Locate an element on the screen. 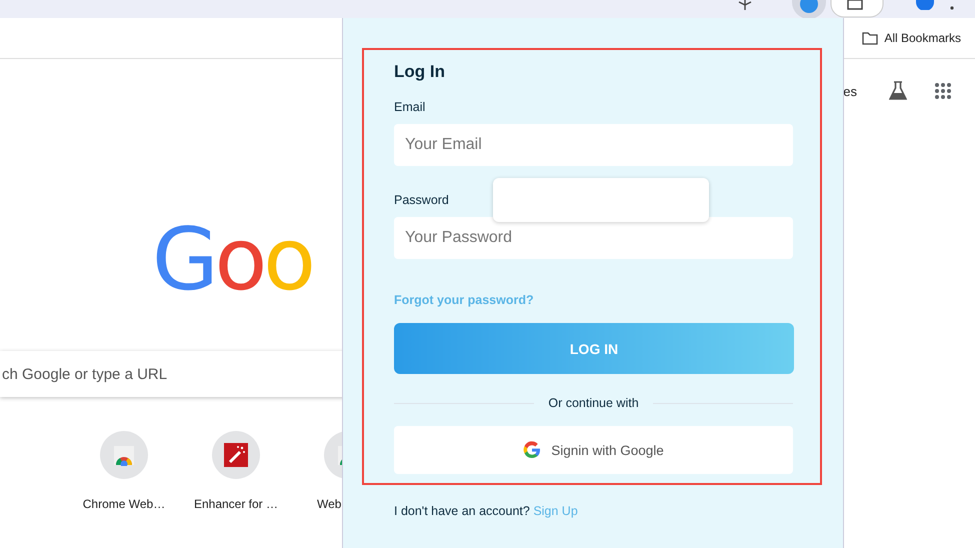 The image size is (975, 548). google-signin-button: Signin with Google is located at coordinates (593, 450).